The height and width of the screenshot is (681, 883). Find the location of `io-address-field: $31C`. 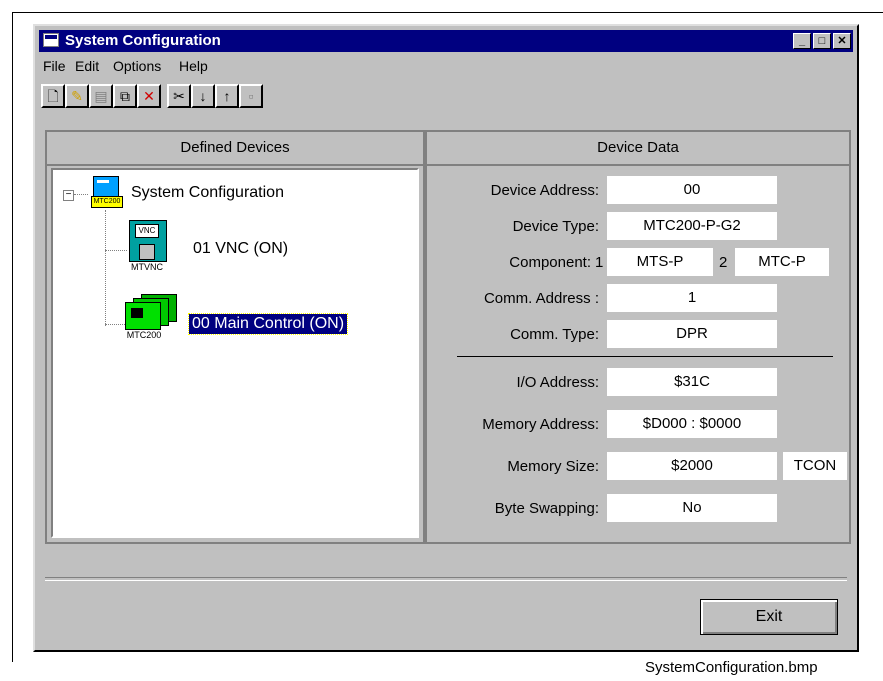

io-address-field: $31C is located at coordinates (692, 382).